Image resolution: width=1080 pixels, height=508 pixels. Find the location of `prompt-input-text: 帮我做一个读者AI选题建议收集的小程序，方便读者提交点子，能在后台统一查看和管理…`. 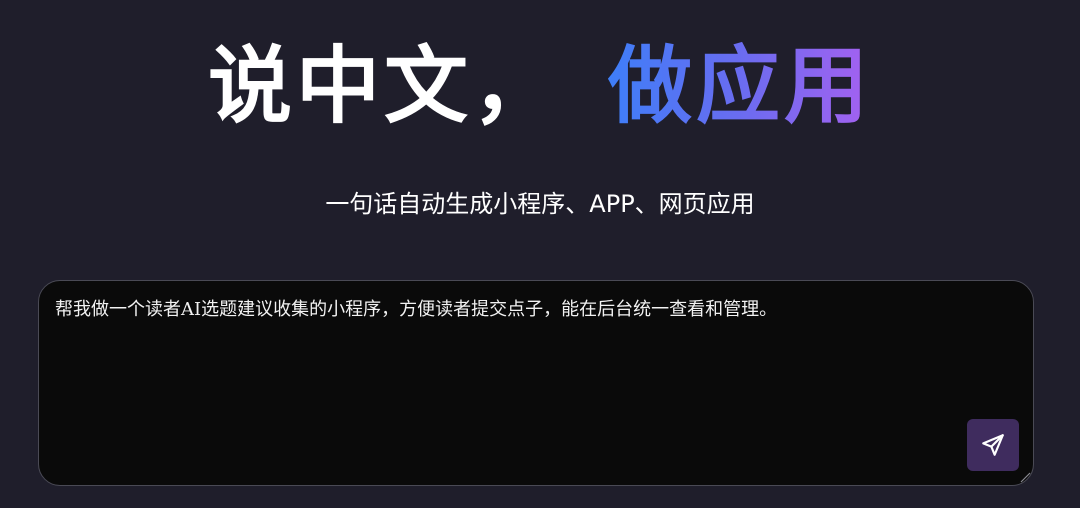

prompt-input-text: 帮我做一个读者AI选题建议收集的小程序，方便读者提交点子，能在后台统一查看和管理… is located at coordinates (504, 310).